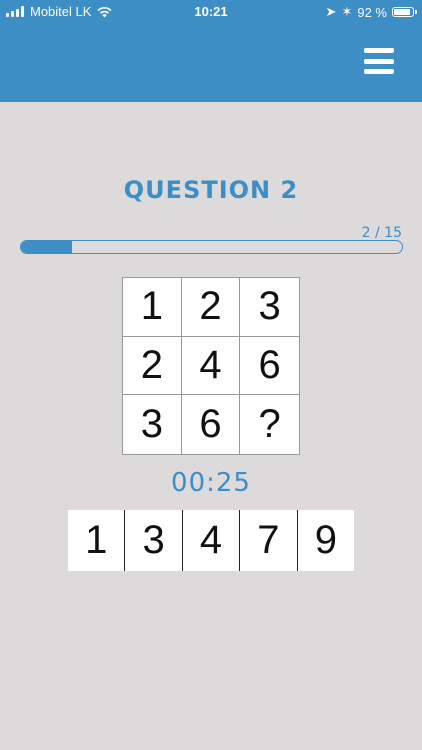 Image resolution: width=422 pixels, height=750 pixels. Describe the element at coordinates (379, 61) in the screenshot. I see `hamburger-menu-icon` at that location.